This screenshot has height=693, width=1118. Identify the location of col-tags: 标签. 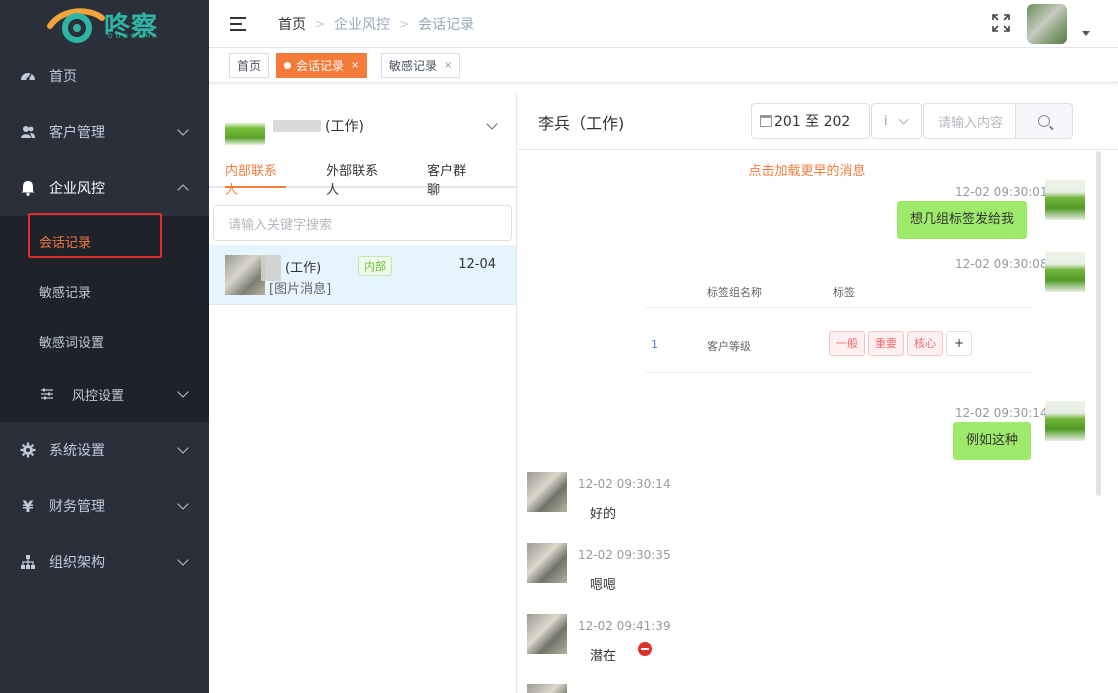
(844, 292).